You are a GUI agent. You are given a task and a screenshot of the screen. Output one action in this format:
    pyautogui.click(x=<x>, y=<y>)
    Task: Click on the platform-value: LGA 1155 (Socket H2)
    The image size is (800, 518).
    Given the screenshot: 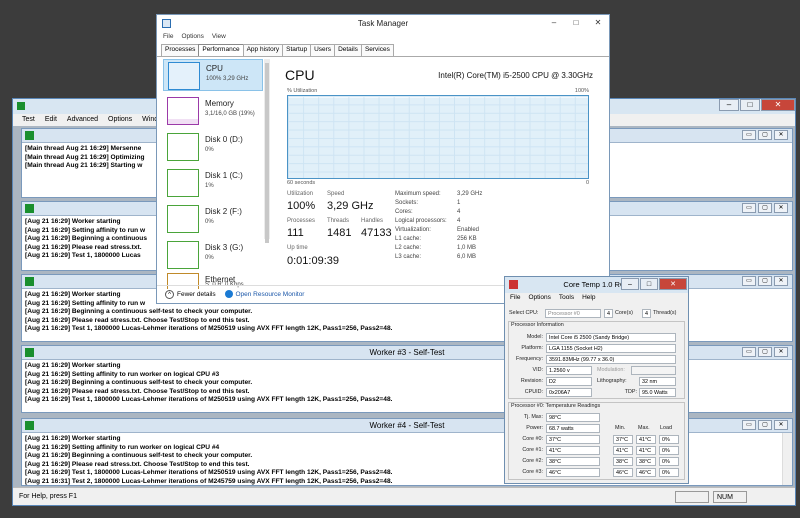 What is the action you would take?
    pyautogui.click(x=611, y=348)
    